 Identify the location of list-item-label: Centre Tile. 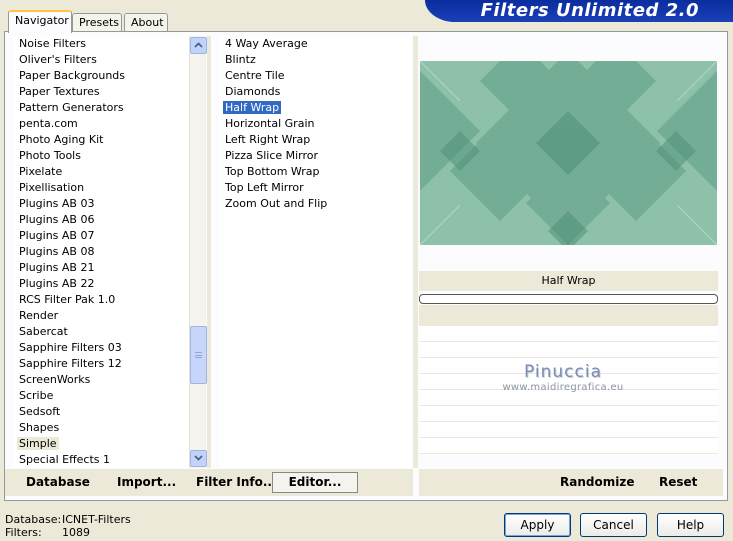
(255, 75).